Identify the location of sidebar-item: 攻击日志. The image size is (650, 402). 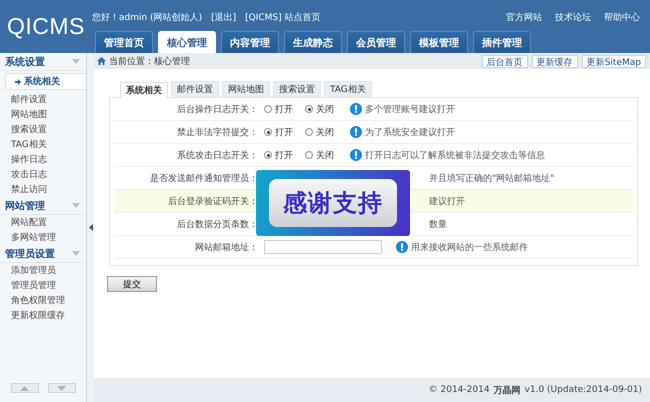
(43, 174).